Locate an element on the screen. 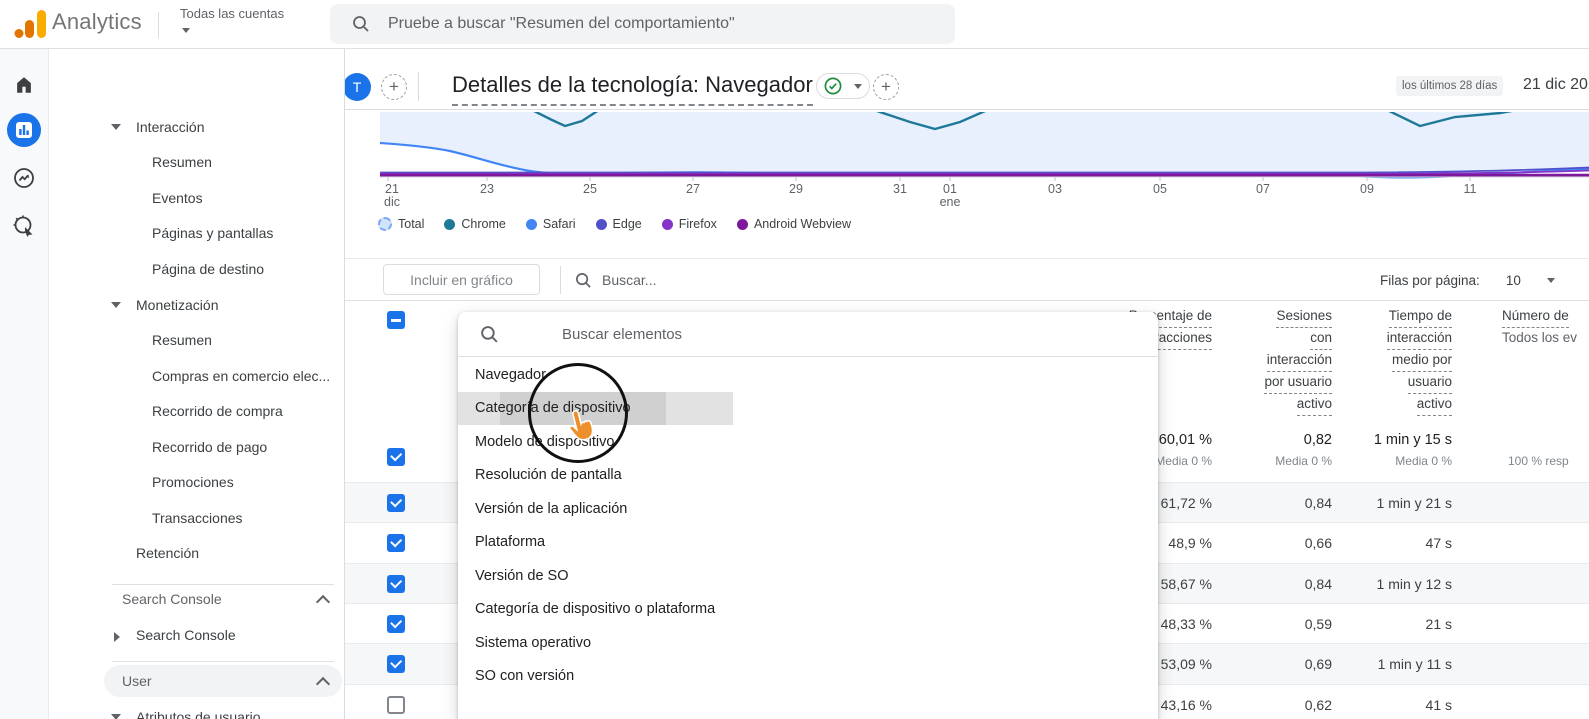 The width and height of the screenshot is (1589, 719). x-axis-tick: 23 is located at coordinates (487, 189).